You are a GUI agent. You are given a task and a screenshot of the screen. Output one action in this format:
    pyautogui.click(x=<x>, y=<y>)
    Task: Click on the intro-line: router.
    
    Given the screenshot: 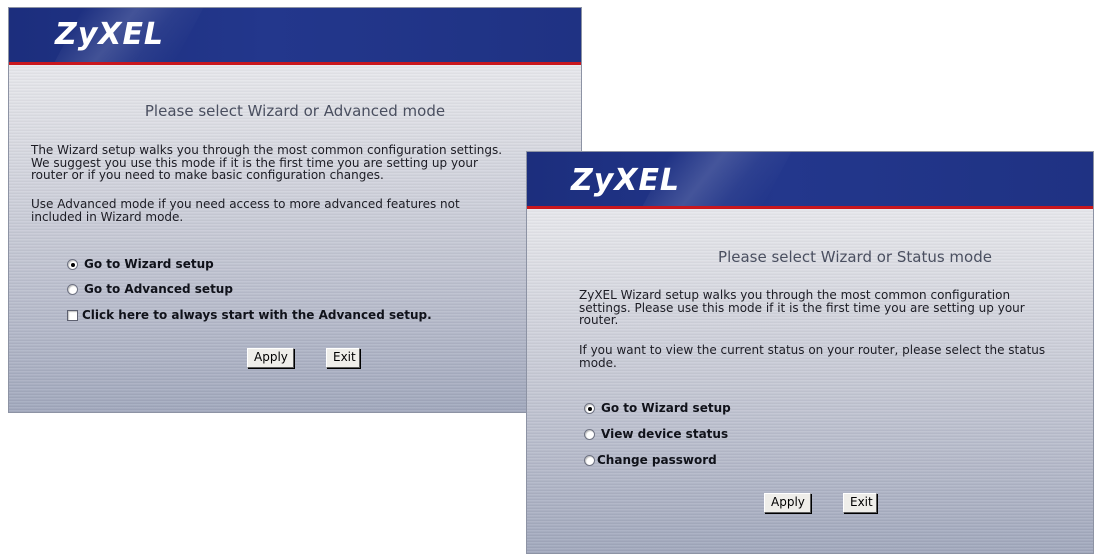 What is the action you would take?
    pyautogui.click(x=599, y=320)
    